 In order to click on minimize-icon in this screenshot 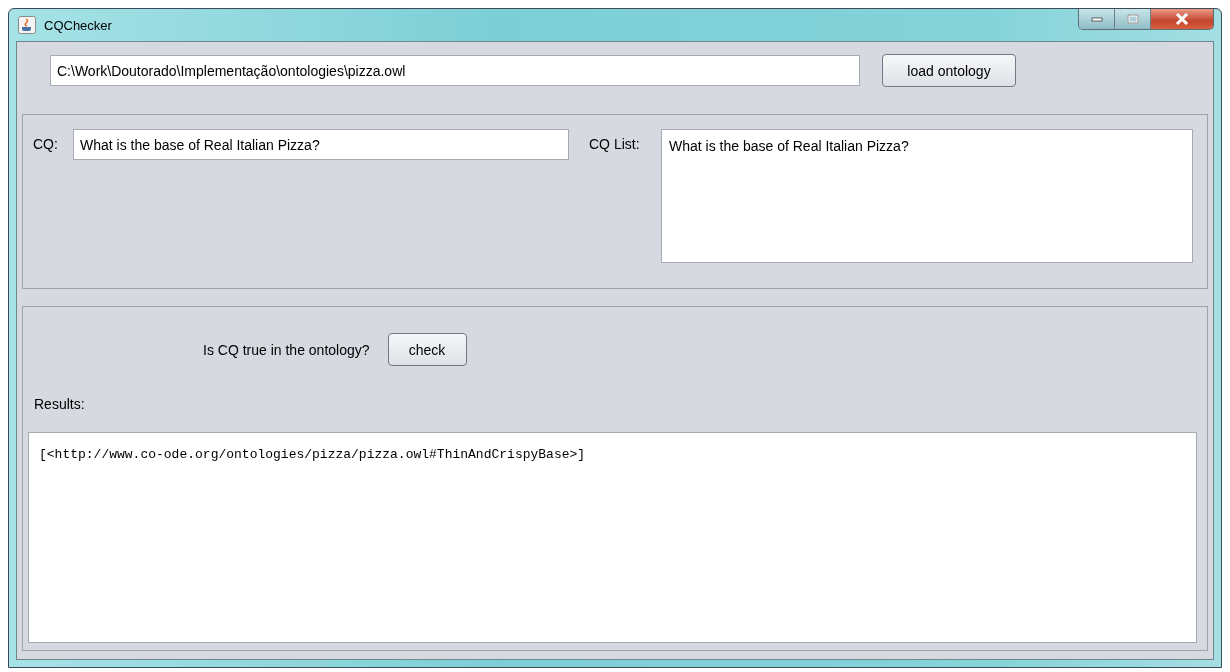, I will do `click(1096, 19)`.